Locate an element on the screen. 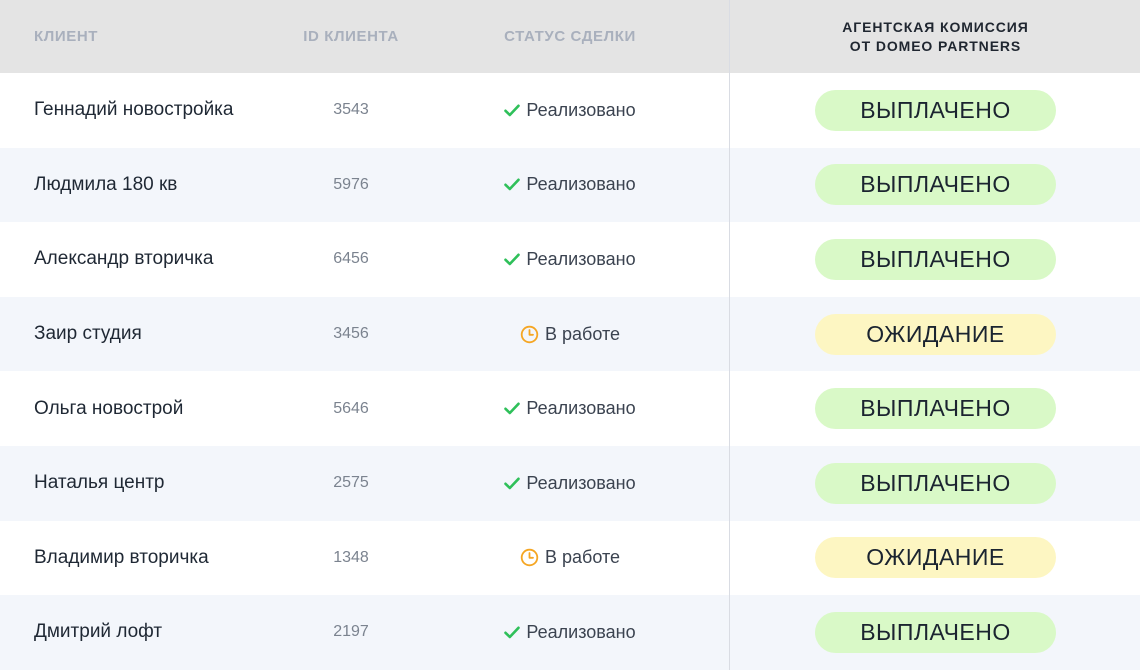  client-name: Александр вторичка is located at coordinates (124, 259).